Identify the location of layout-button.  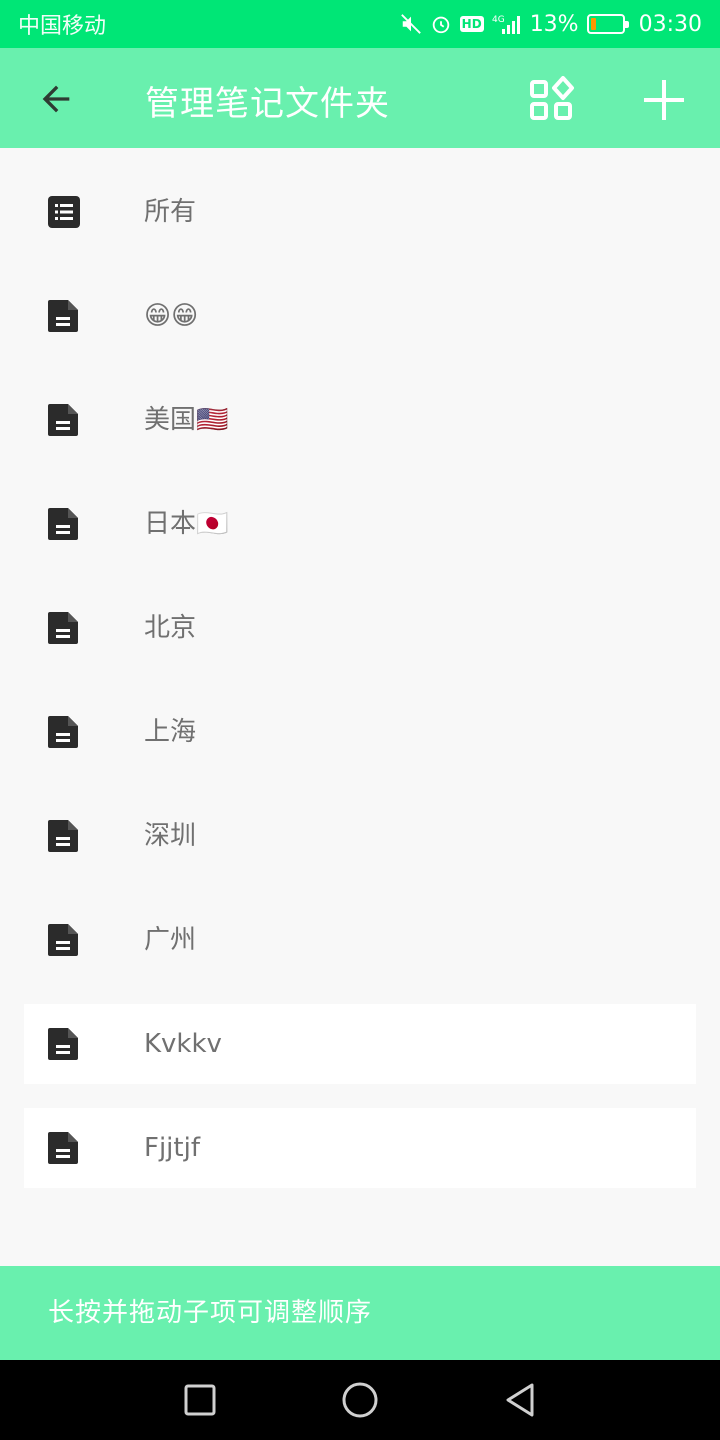
(552, 100).